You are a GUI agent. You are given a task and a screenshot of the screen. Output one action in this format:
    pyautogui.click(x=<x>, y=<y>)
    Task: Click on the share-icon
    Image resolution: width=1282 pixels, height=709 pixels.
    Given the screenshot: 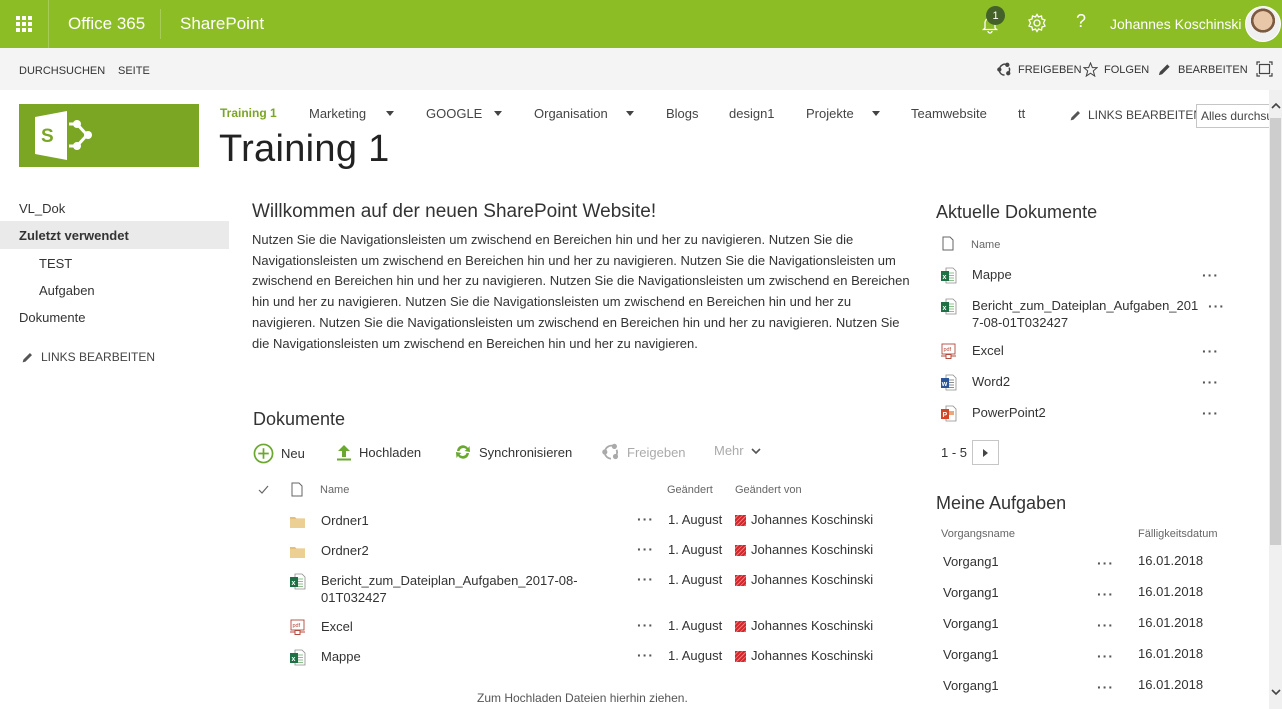 What is the action you would take?
    pyautogui.click(x=1004, y=69)
    